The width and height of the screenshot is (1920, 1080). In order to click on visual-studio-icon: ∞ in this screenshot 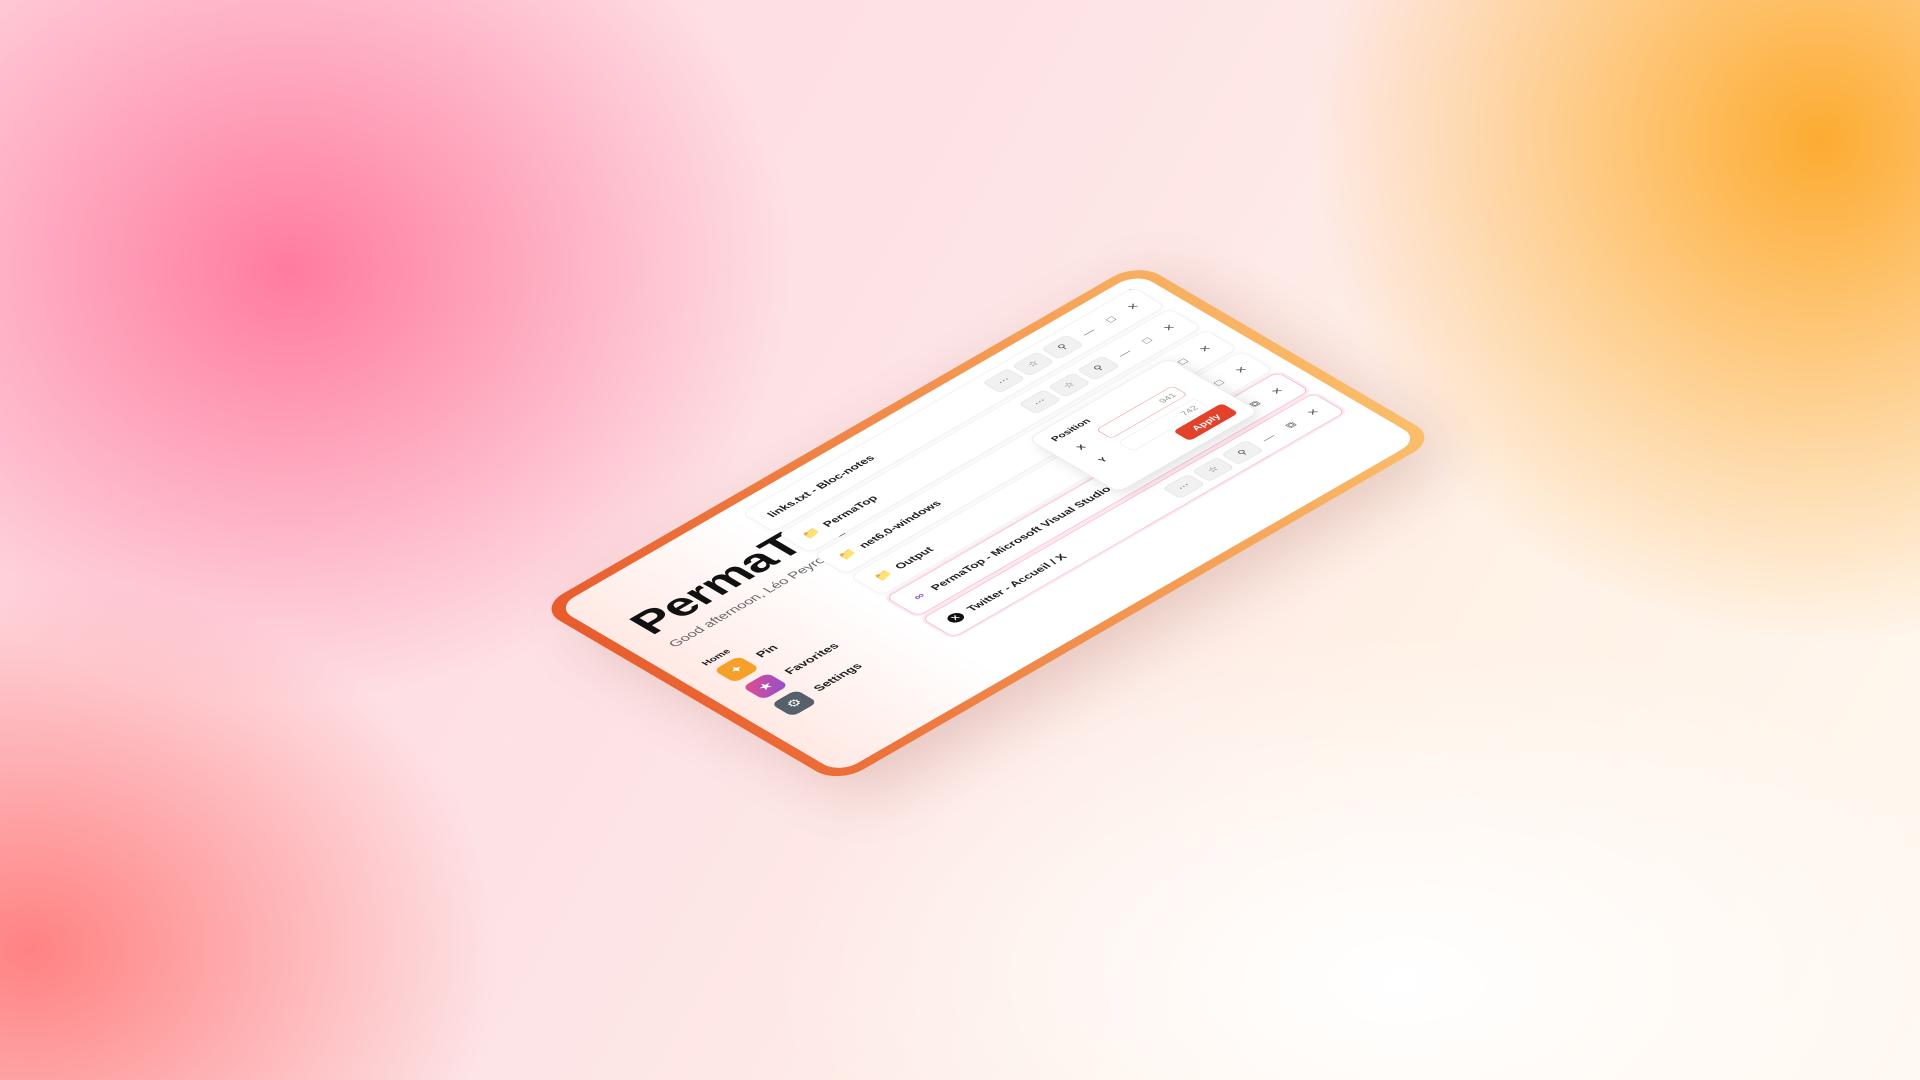, I will do `click(919, 596)`.